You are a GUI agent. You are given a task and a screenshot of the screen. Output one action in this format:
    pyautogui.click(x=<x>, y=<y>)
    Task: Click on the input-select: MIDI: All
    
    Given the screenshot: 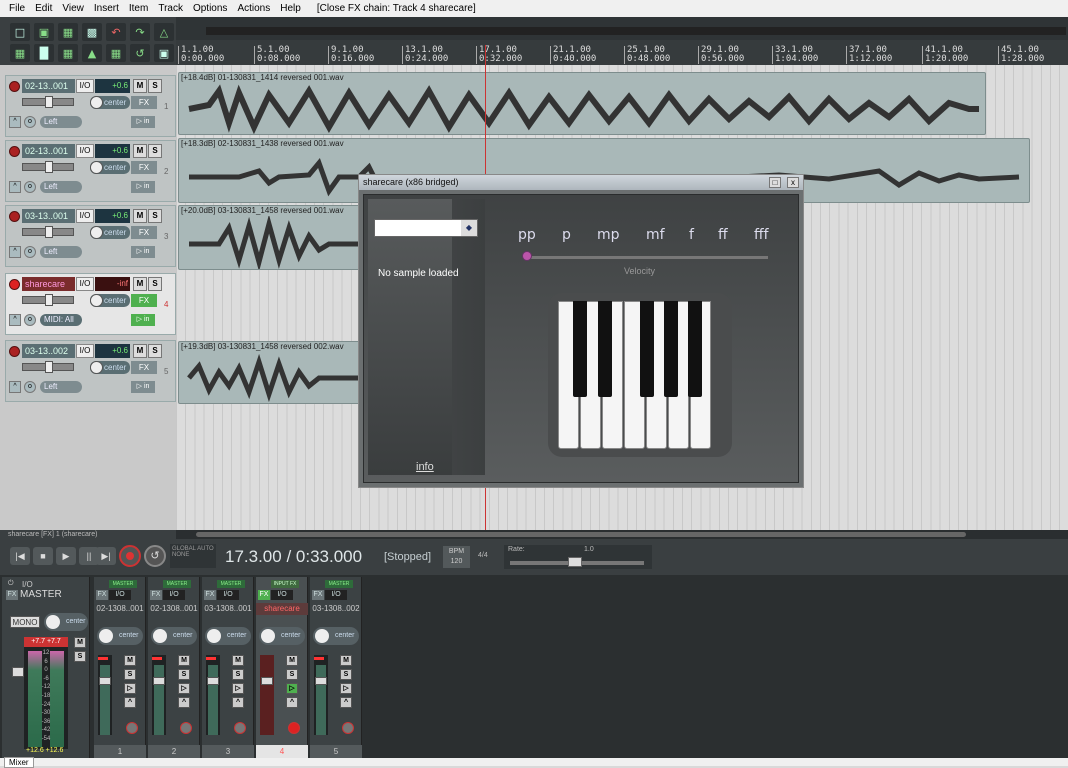 What is the action you would take?
    pyautogui.click(x=61, y=320)
    